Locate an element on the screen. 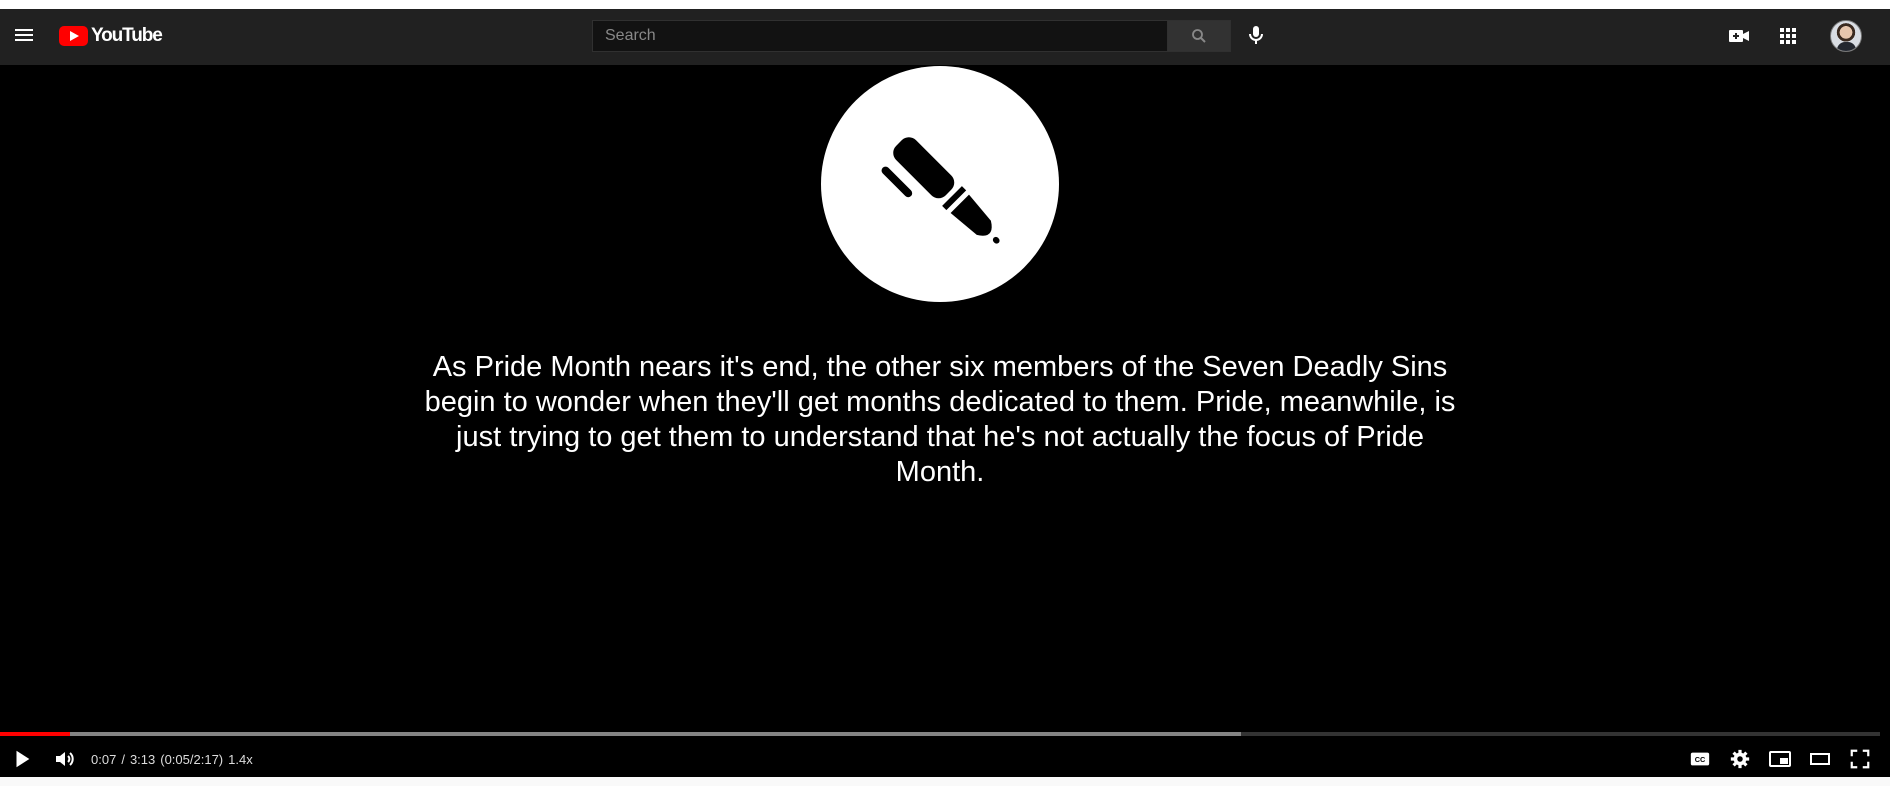  settings-icon is located at coordinates (1740, 759).